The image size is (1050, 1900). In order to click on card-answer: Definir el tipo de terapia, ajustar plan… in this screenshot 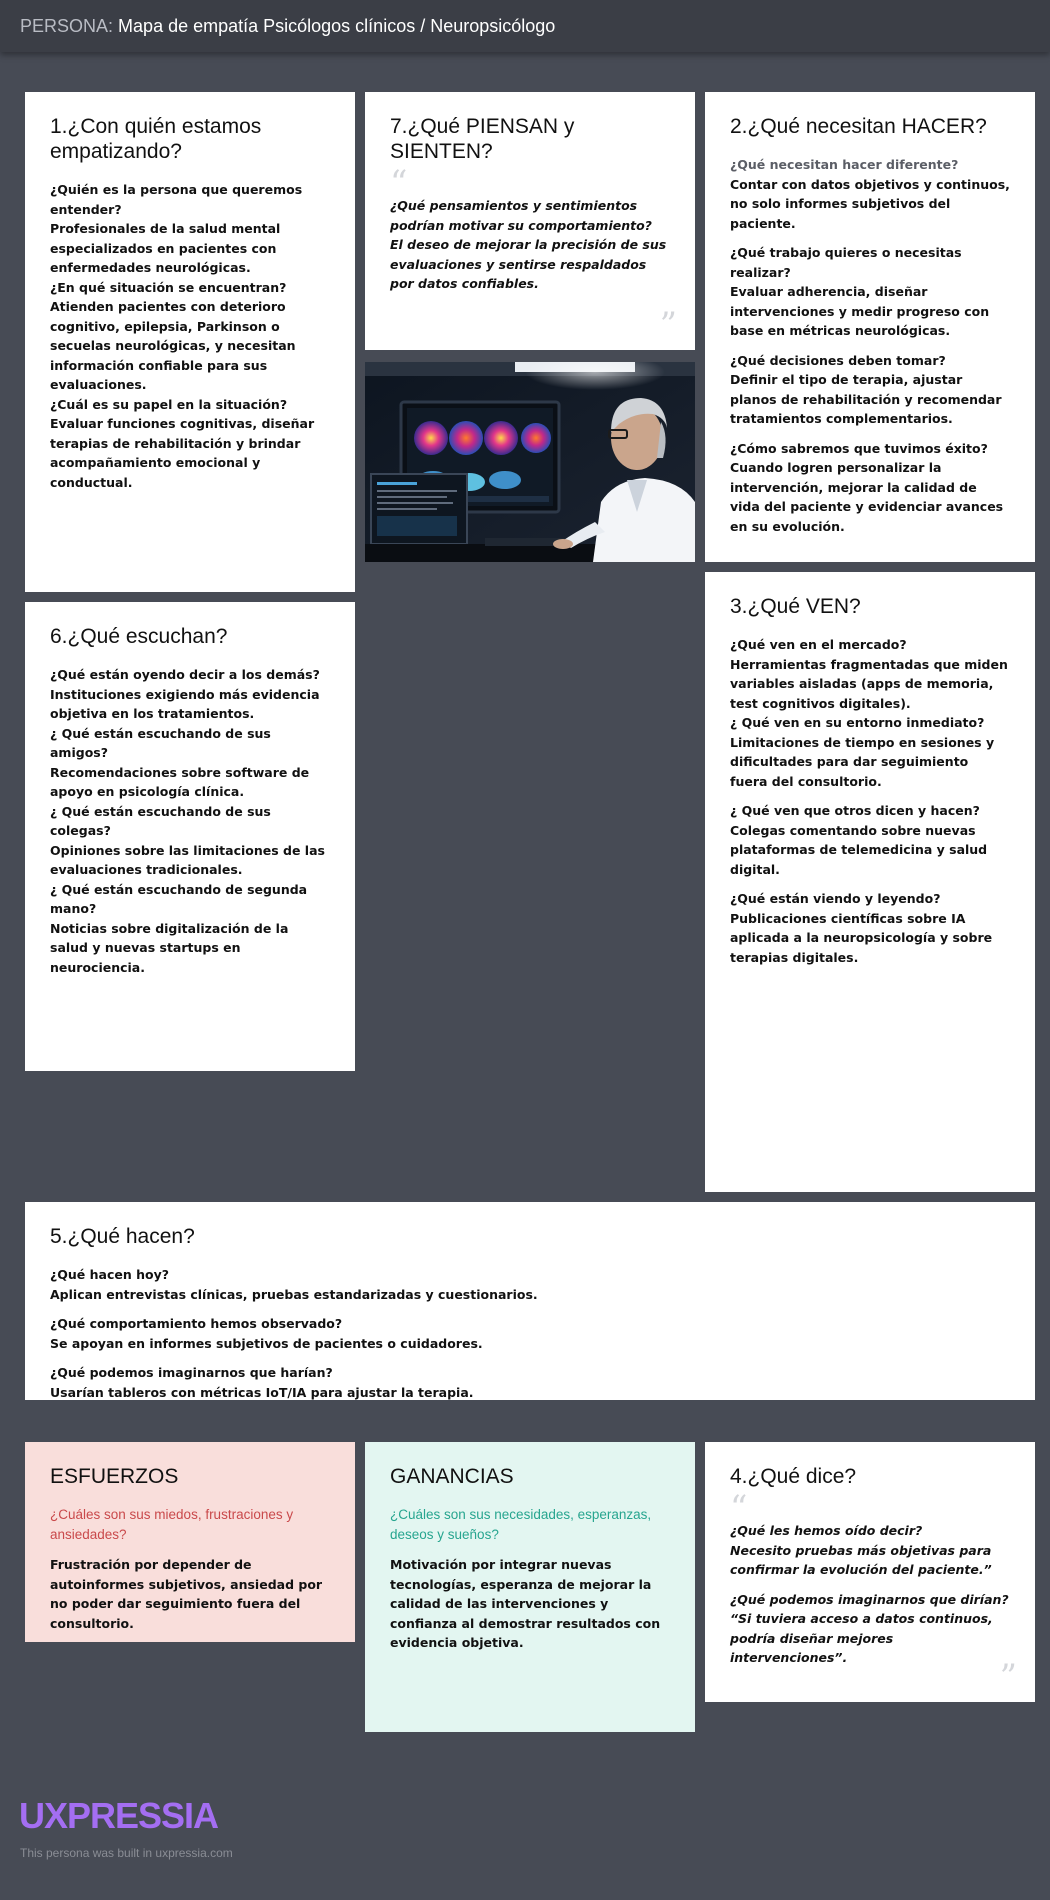, I will do `click(866, 399)`.